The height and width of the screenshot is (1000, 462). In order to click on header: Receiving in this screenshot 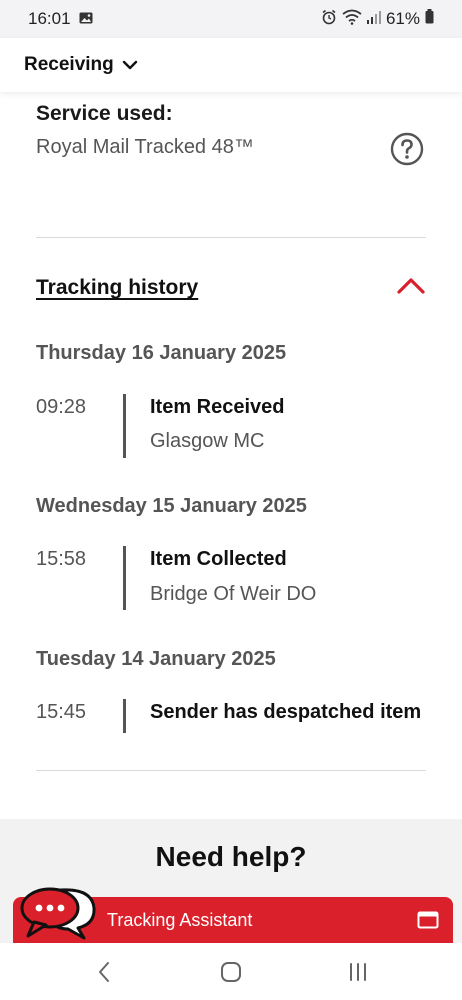, I will do `click(231, 65)`.